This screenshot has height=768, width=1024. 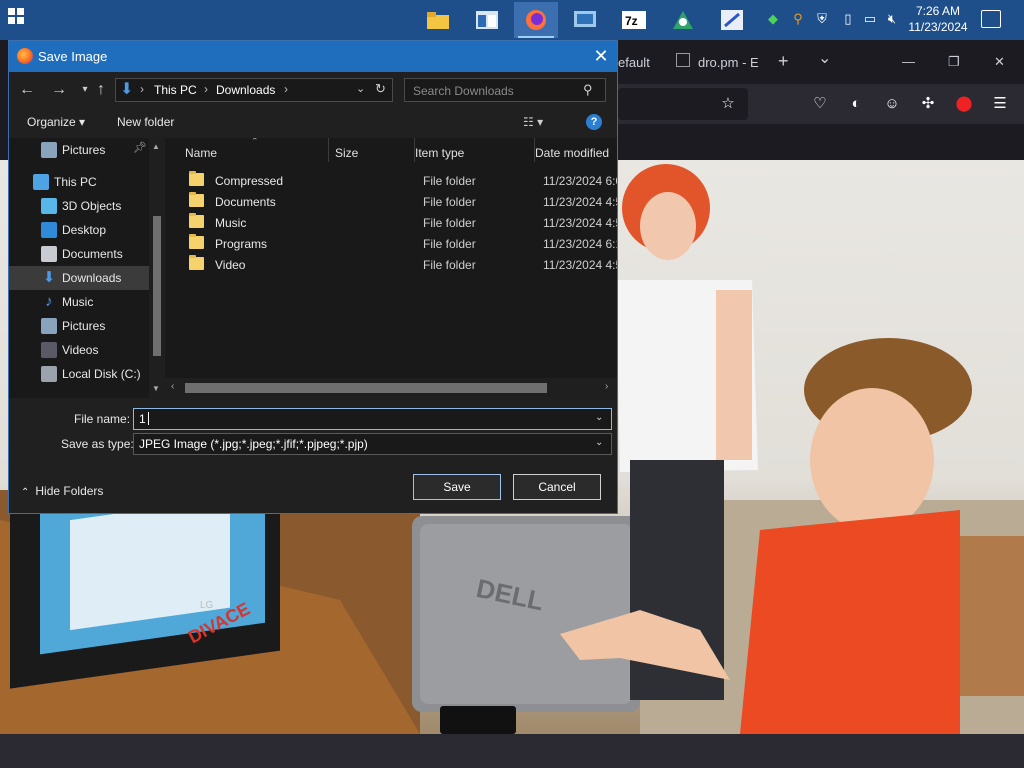 I want to click on breadcrumb-downloads: Downloads, so click(x=245, y=90).